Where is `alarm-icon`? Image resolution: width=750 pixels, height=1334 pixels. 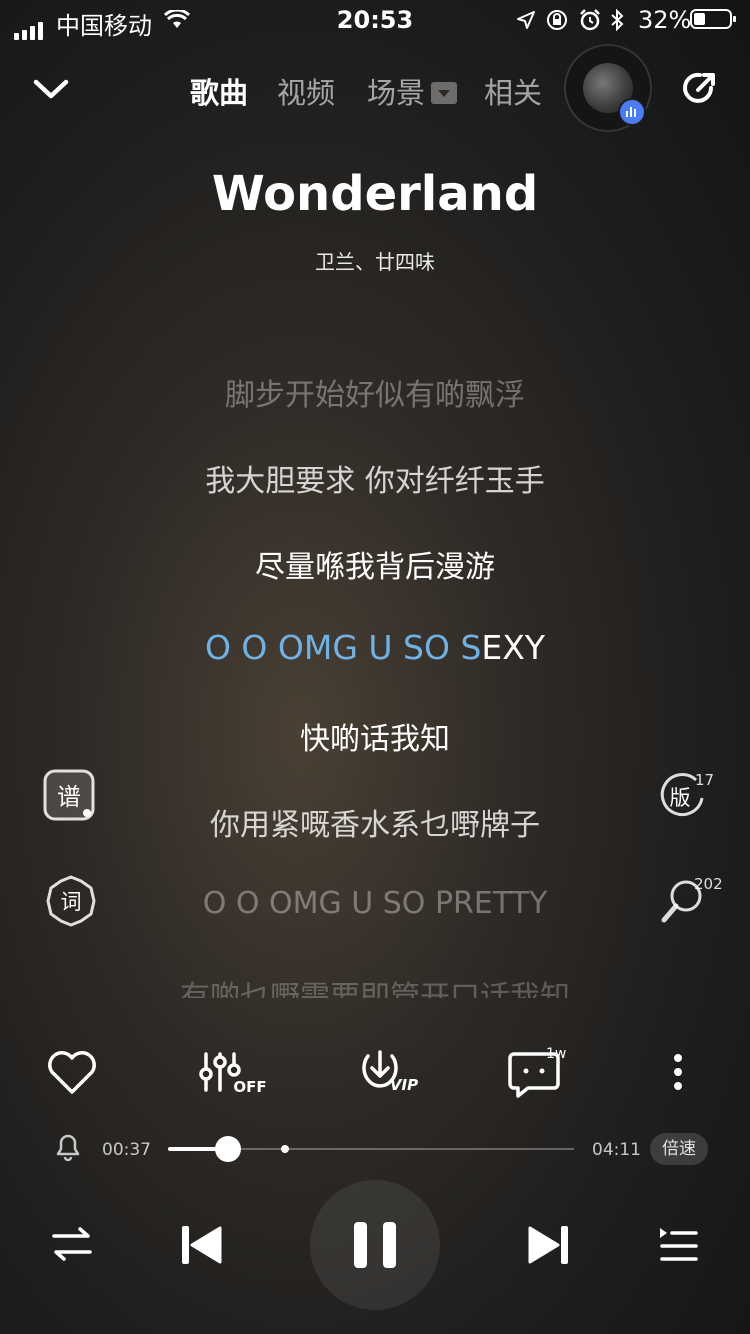 alarm-icon is located at coordinates (68, 1146).